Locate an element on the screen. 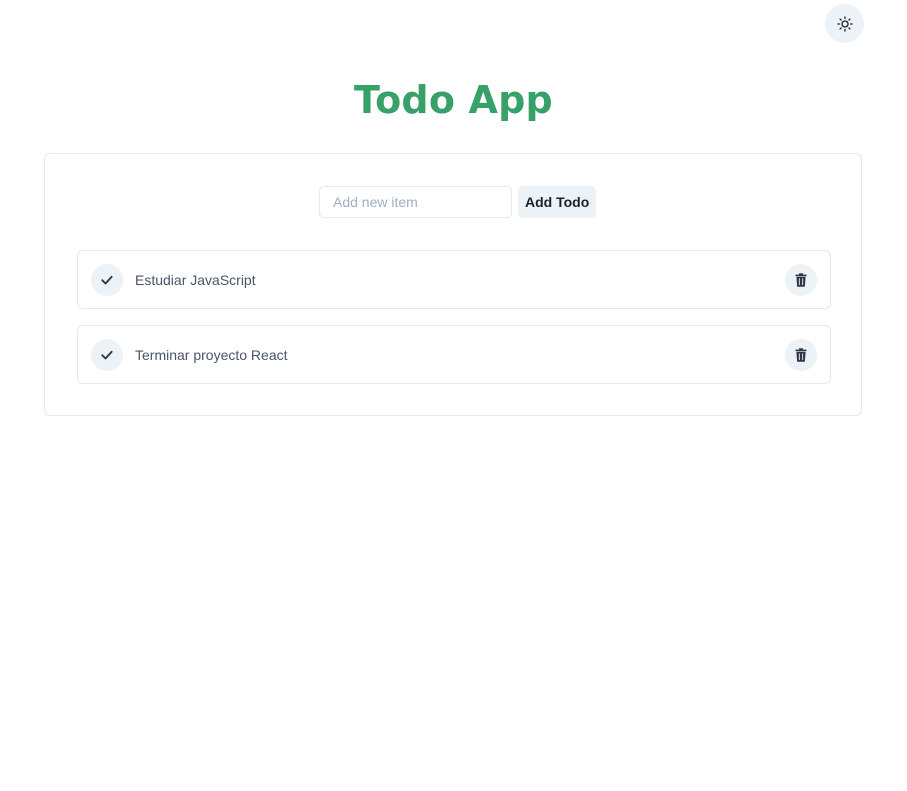  page-title: Todo App is located at coordinates (453, 100).